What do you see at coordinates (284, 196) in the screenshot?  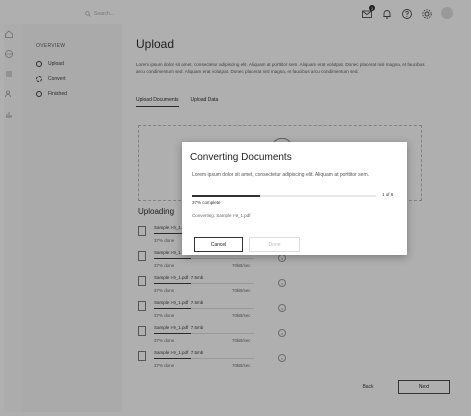 I see `progress-bar` at bounding box center [284, 196].